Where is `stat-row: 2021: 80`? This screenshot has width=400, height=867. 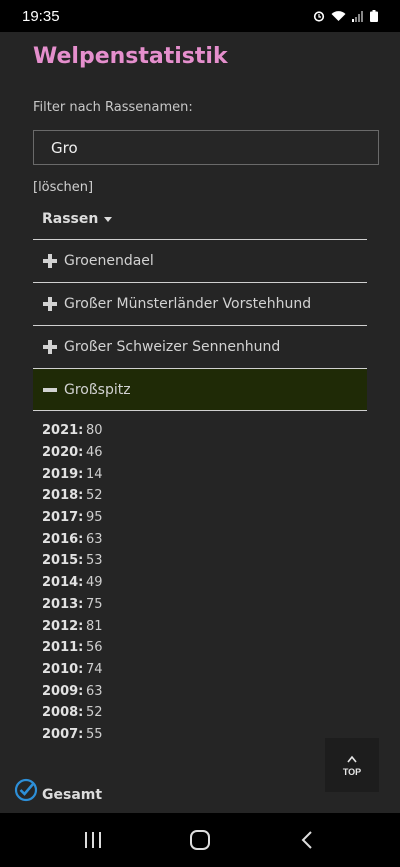 stat-row: 2021: 80 is located at coordinates (72, 431).